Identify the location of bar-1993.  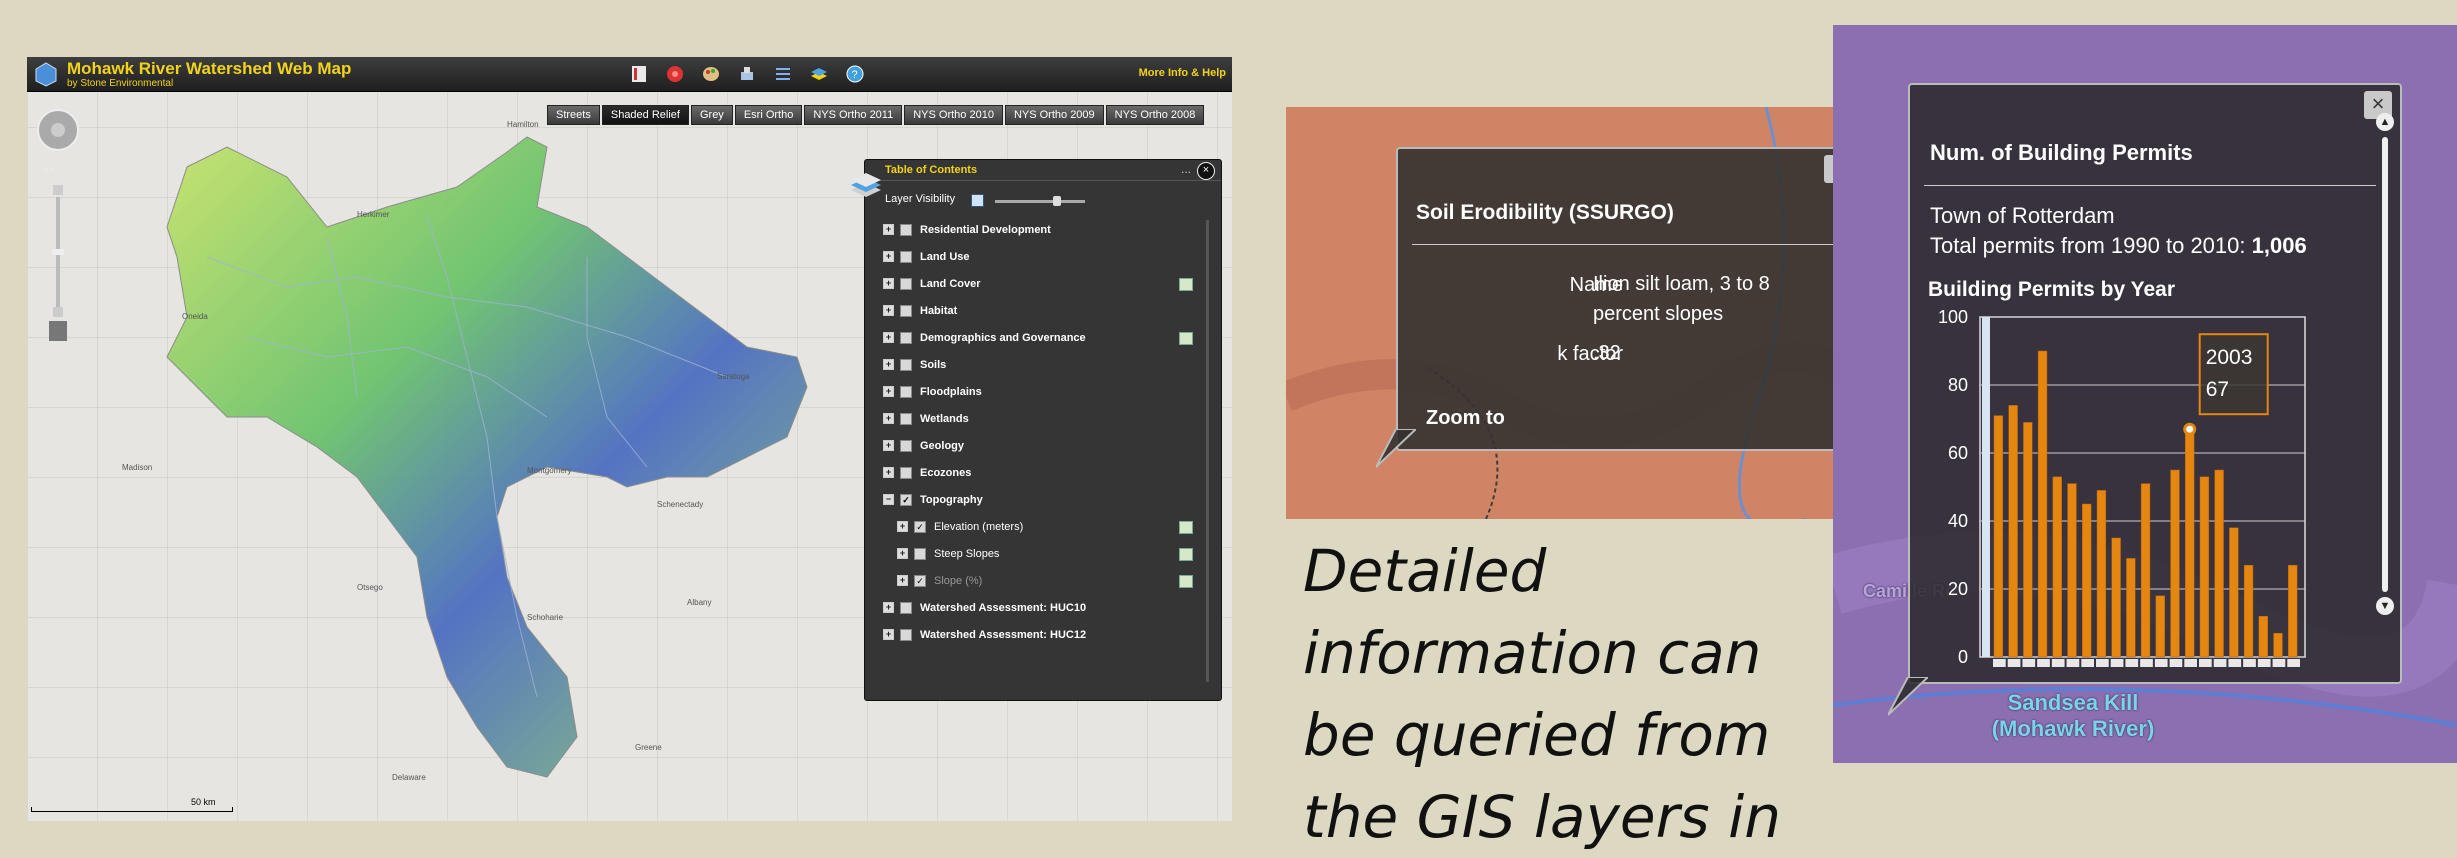
(2042, 504).